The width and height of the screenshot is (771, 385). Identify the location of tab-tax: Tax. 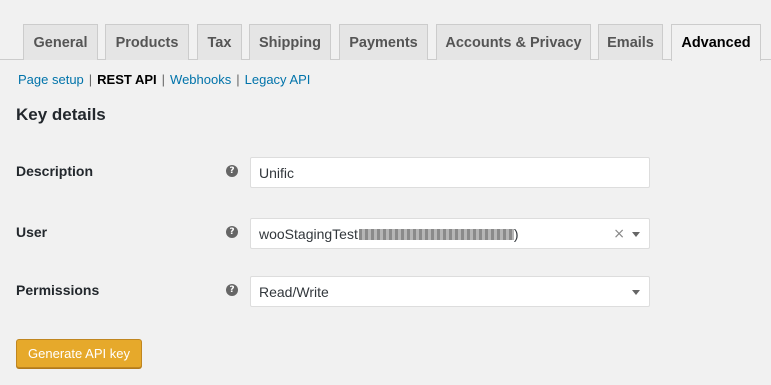
(219, 42).